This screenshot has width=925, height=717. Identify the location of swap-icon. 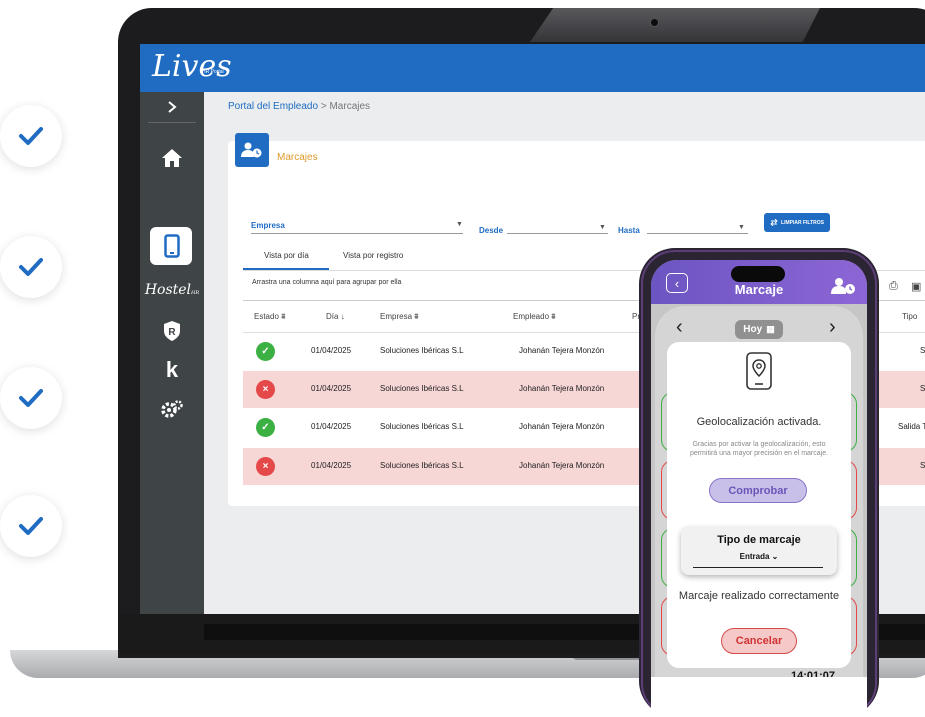
(774, 222).